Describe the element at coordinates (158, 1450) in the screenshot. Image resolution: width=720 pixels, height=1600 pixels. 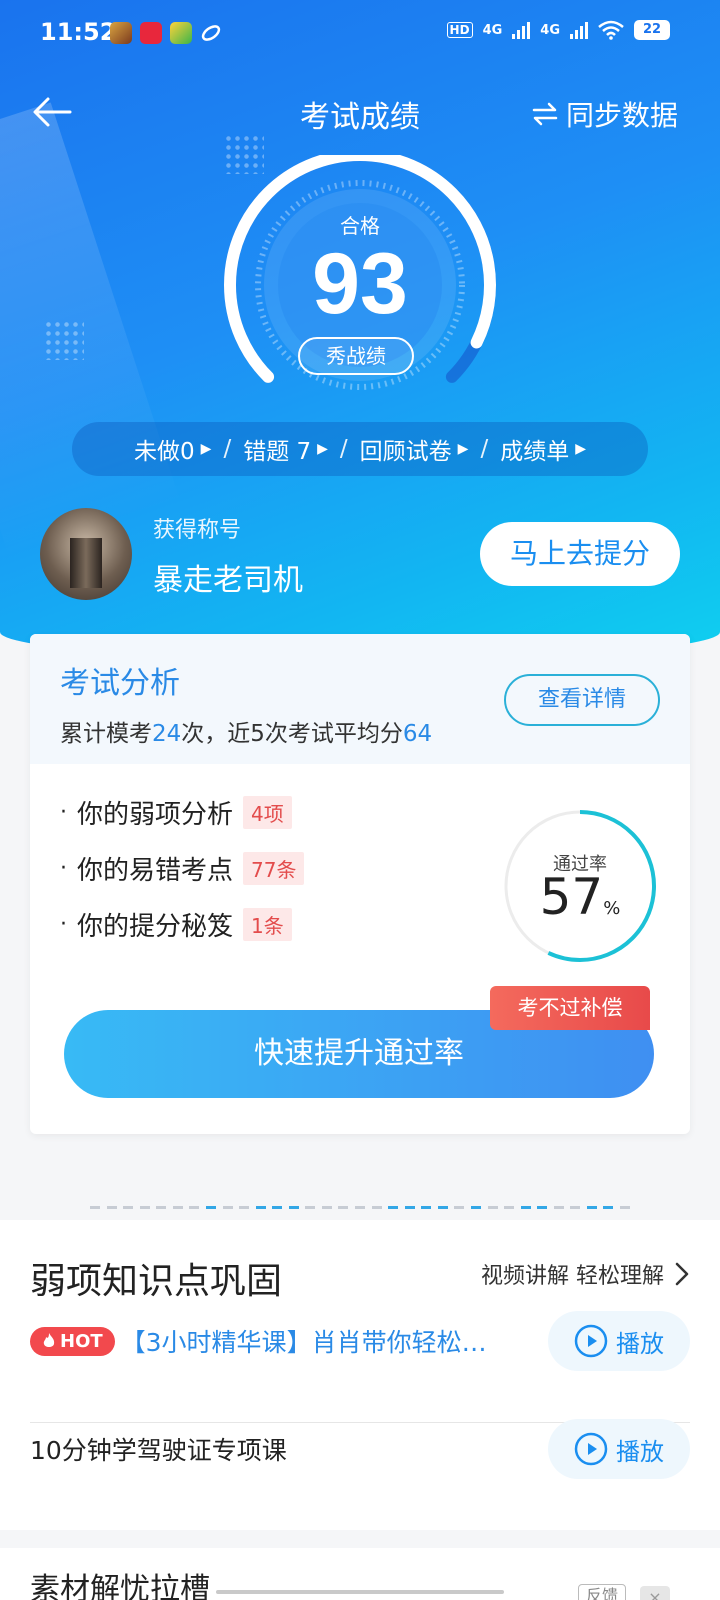
I see `lesson-title: 10分钟学驾驶证专项课` at that location.